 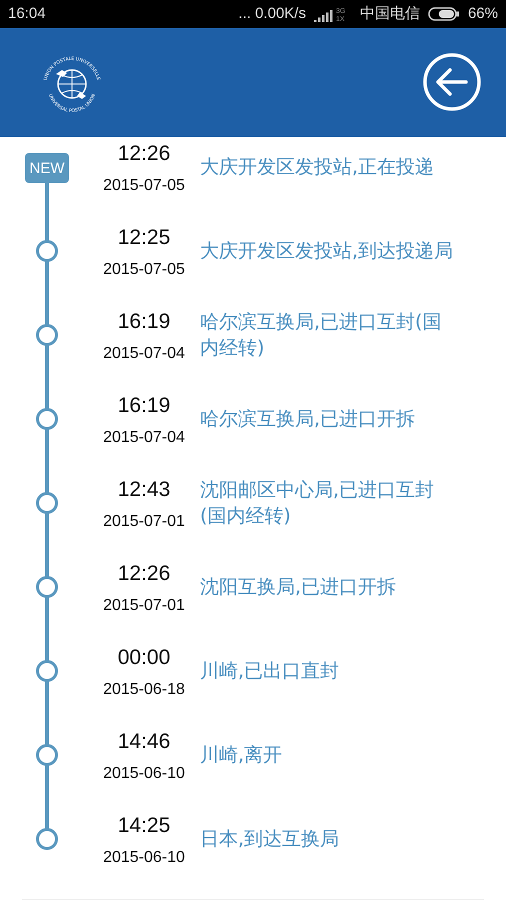 What do you see at coordinates (144, 658) in the screenshot?
I see `event-time: 00:00` at bounding box center [144, 658].